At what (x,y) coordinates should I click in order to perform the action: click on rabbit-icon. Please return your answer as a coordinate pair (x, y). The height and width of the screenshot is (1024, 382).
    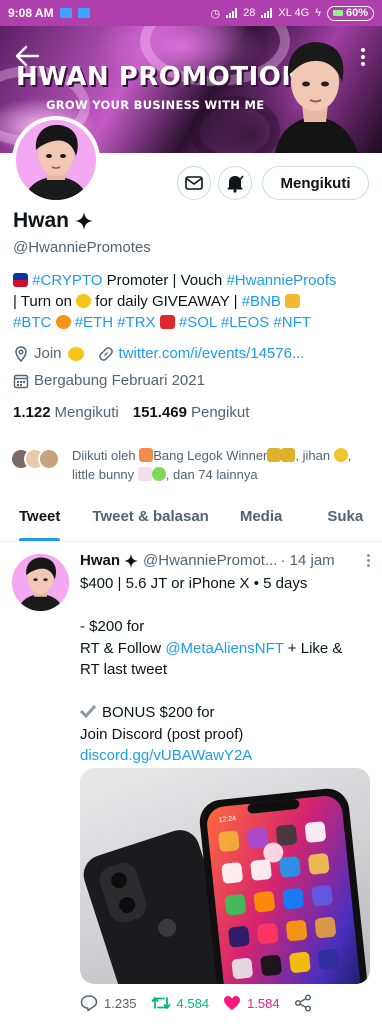
    Looking at the image, I should click on (144, 474).